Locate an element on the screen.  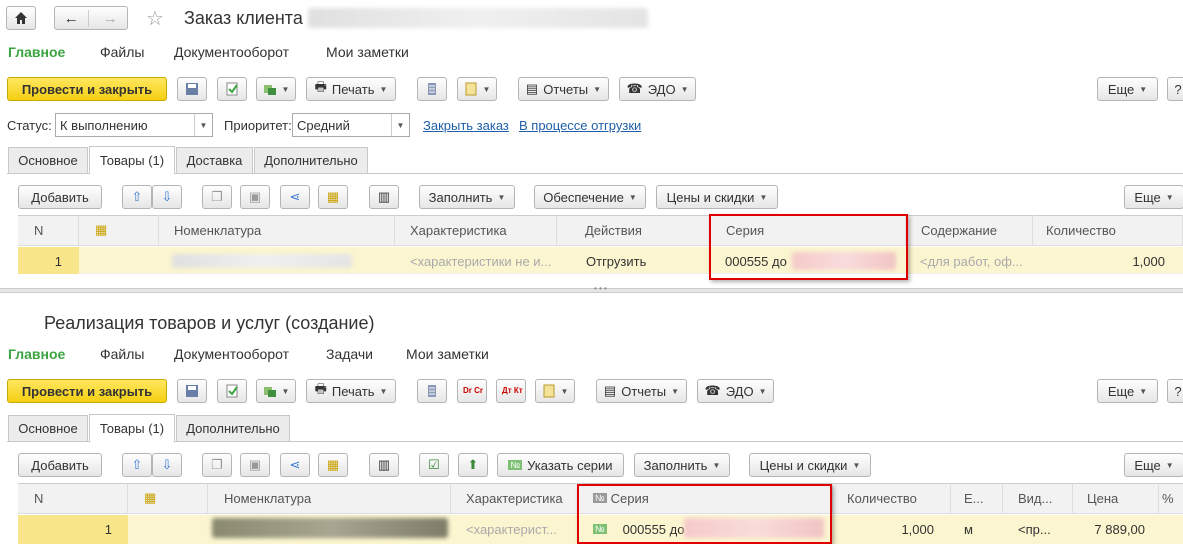
edo-button: ☎ ЭДО ▼ is located at coordinates (657, 89).